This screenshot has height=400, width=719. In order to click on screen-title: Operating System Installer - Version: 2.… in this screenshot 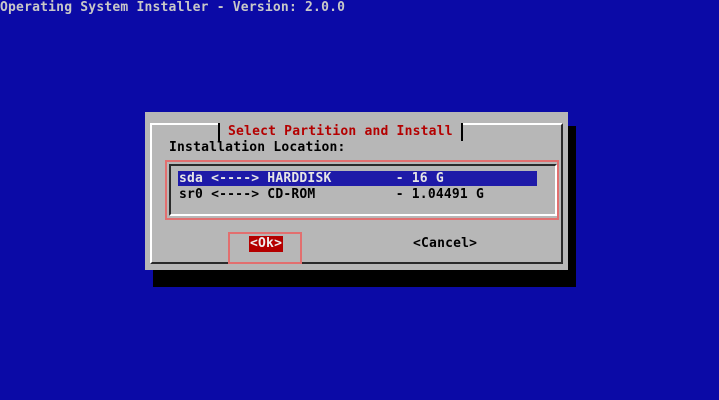, I will do `click(173, 7)`.